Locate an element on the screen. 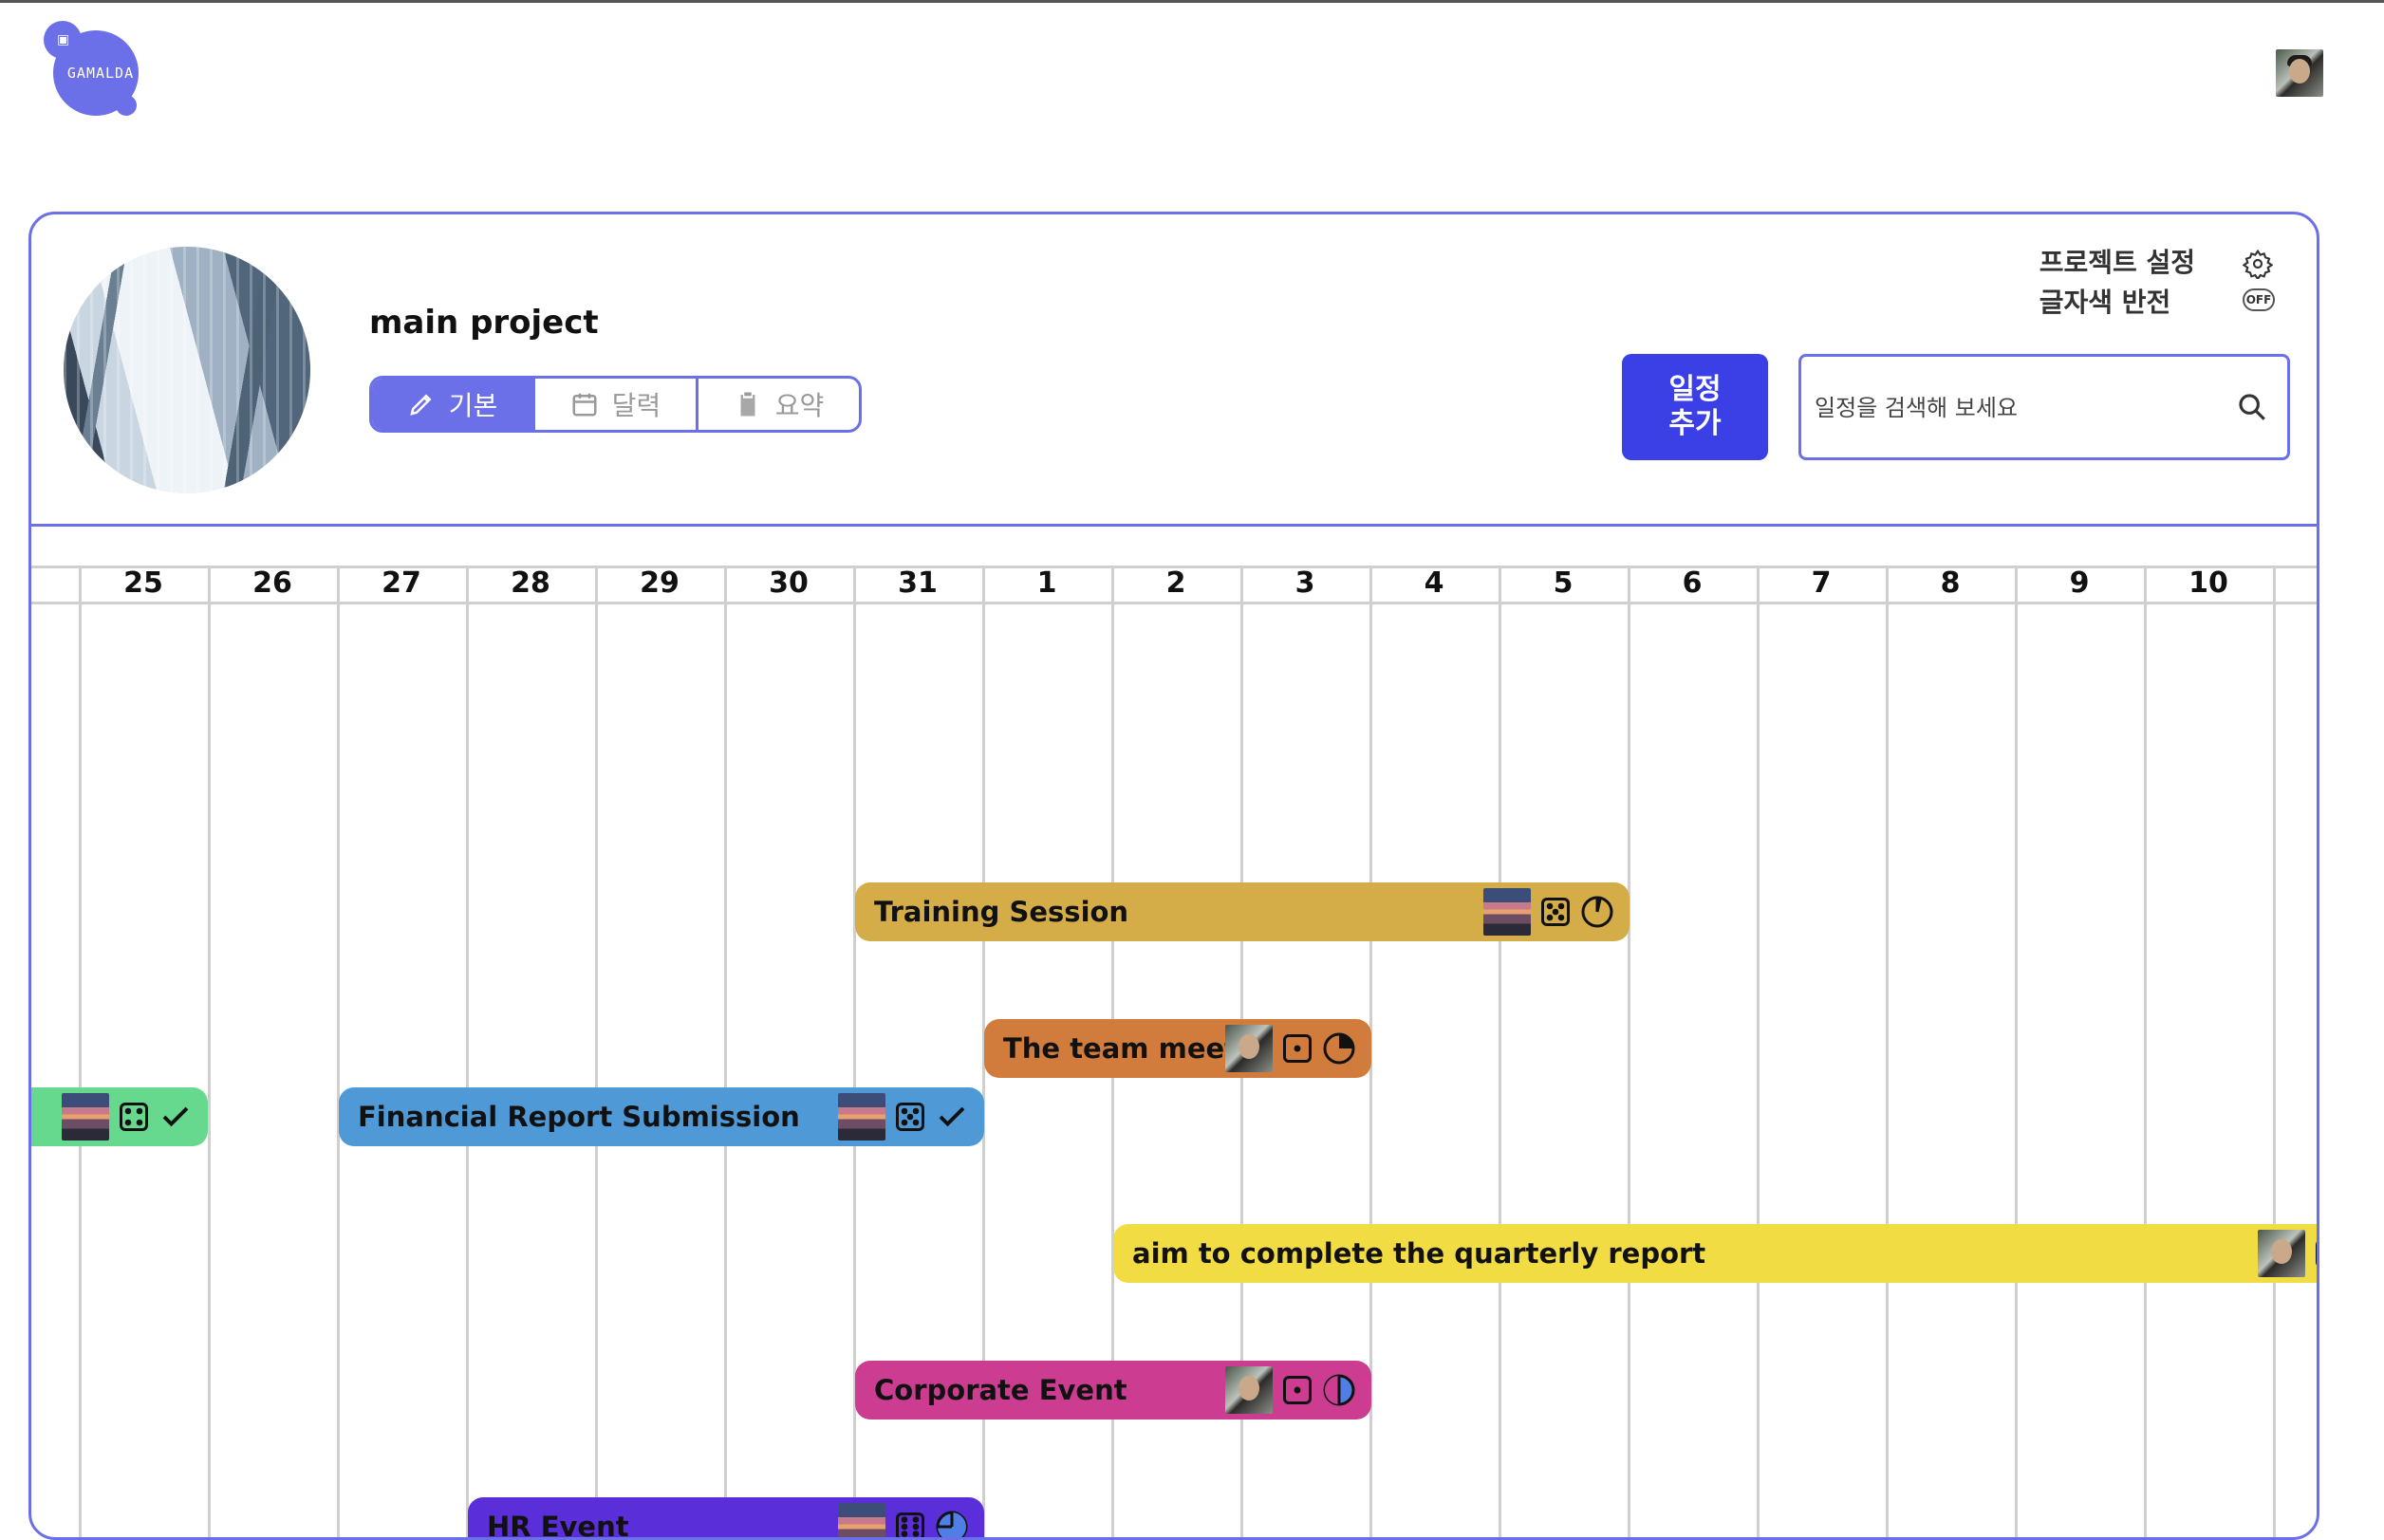 This screenshot has width=2384, height=1540. event-title: aim to complete the quarterly report is located at coordinates (1419, 1253).